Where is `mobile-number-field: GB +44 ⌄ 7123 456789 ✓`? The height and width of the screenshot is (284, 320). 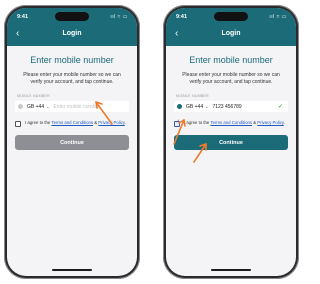
mobile-number-field: GB +44 ⌄ 7123 456789 ✓ is located at coordinates (231, 106).